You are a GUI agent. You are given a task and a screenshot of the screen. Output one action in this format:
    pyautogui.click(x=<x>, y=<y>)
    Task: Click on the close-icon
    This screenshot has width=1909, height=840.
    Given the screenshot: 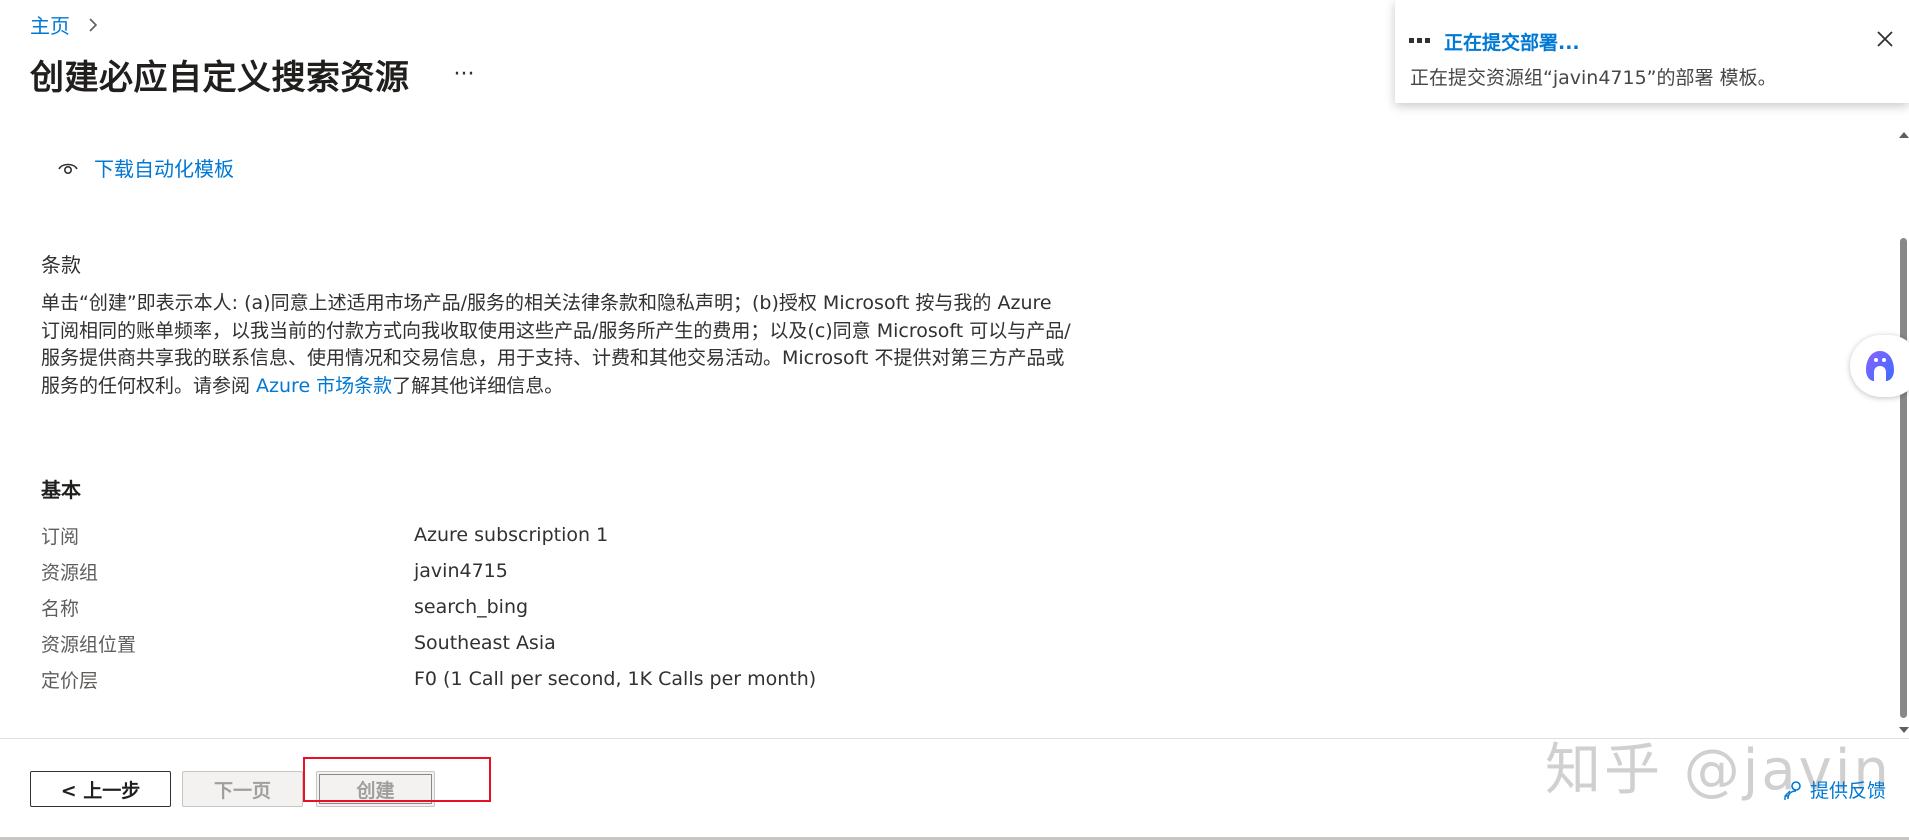 What is the action you would take?
    pyautogui.click(x=1885, y=39)
    